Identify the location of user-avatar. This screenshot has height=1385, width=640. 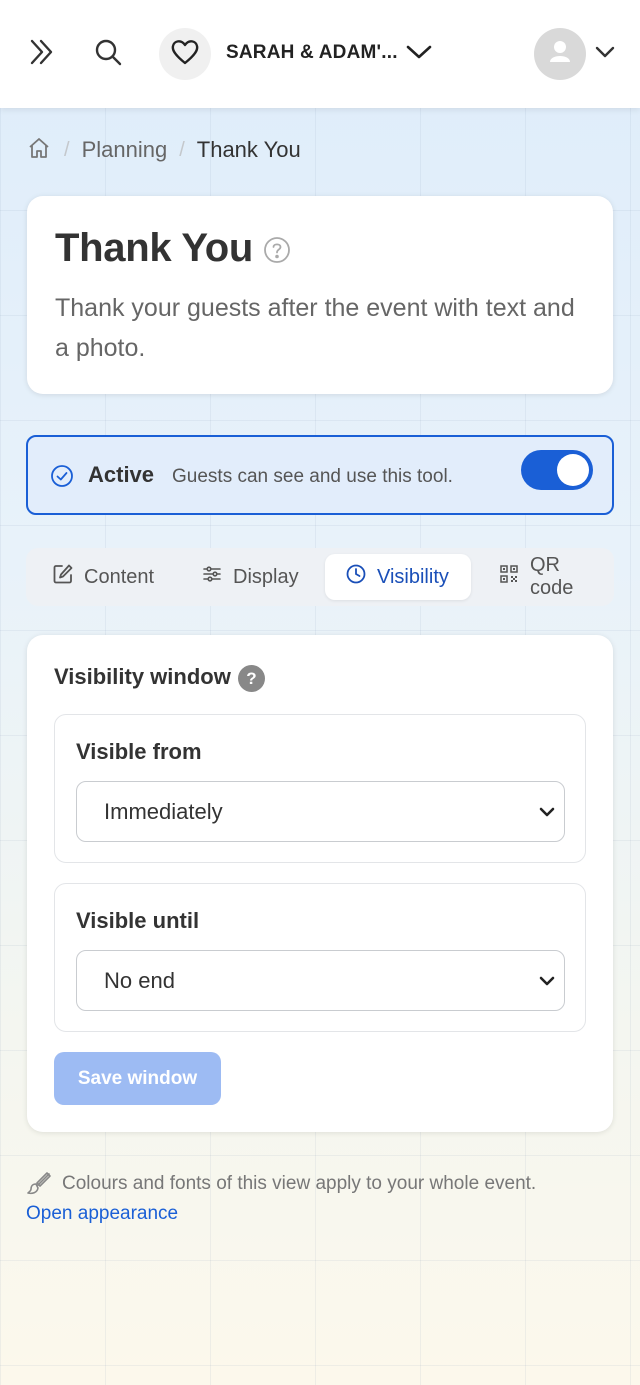
(560, 54).